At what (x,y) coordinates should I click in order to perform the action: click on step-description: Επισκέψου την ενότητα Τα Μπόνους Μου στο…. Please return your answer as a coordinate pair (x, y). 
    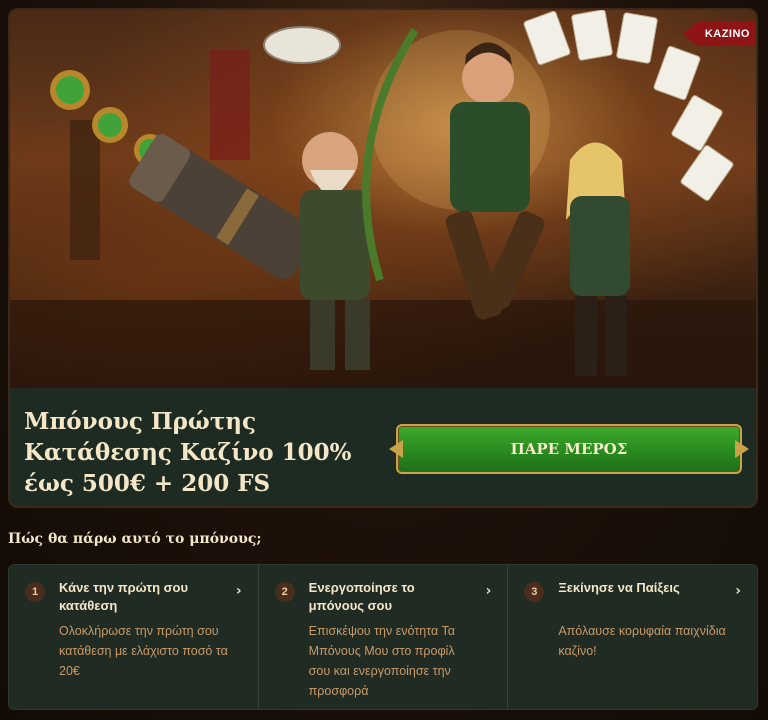
    Looking at the image, I should click on (381, 661).